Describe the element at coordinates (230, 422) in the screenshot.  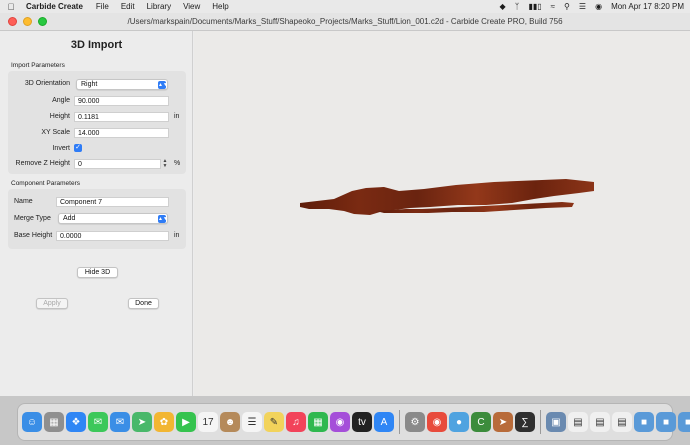
I see `contacts-icon: ☻` at that location.